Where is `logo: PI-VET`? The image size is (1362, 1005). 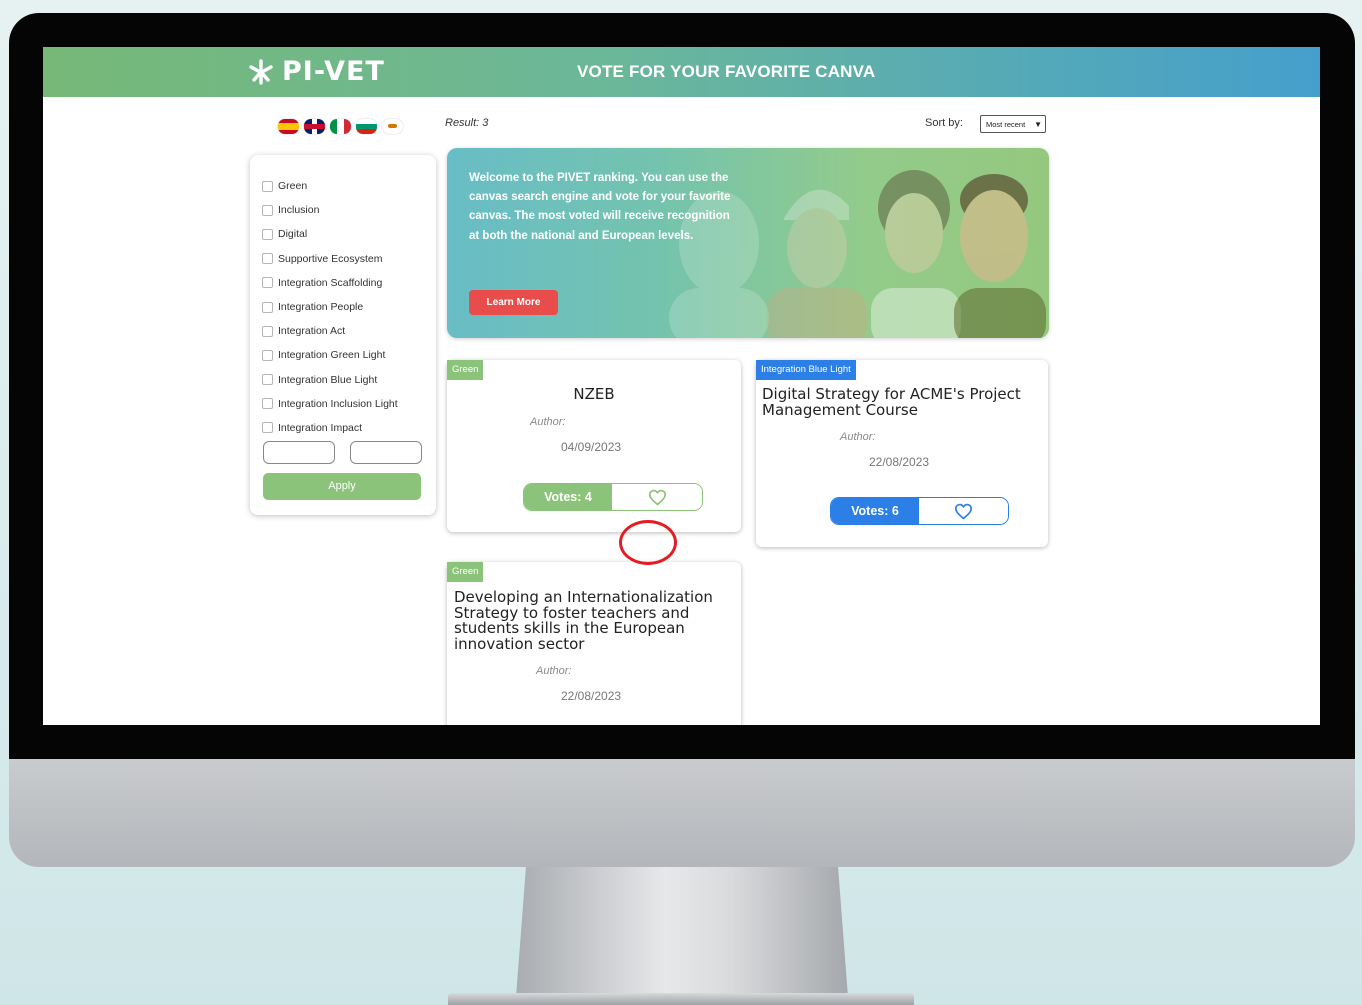
logo: PI-VET is located at coordinates (316, 71).